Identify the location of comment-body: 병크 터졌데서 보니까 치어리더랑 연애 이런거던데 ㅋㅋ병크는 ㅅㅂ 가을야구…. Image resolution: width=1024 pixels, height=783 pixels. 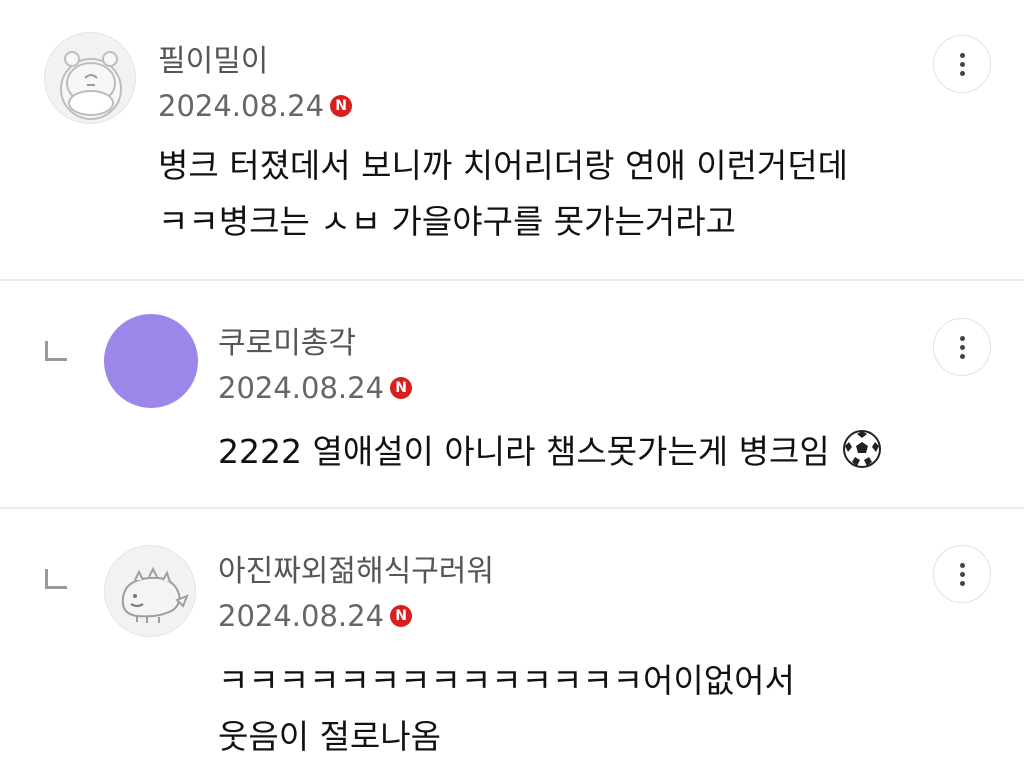
(503, 194).